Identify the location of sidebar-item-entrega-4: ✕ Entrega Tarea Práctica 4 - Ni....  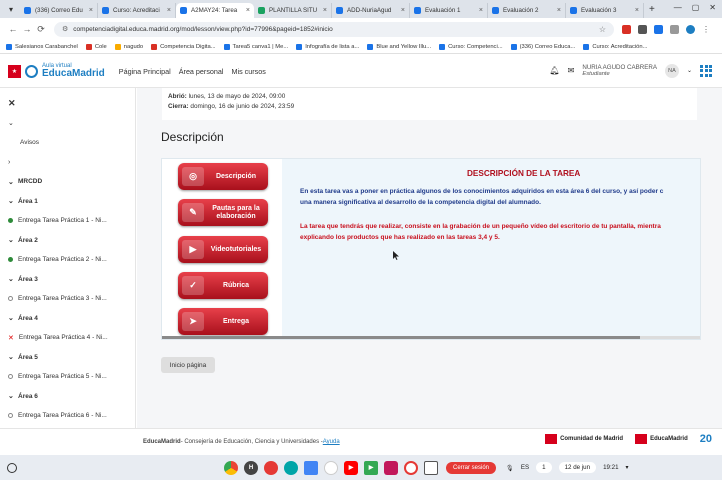
(67, 338).